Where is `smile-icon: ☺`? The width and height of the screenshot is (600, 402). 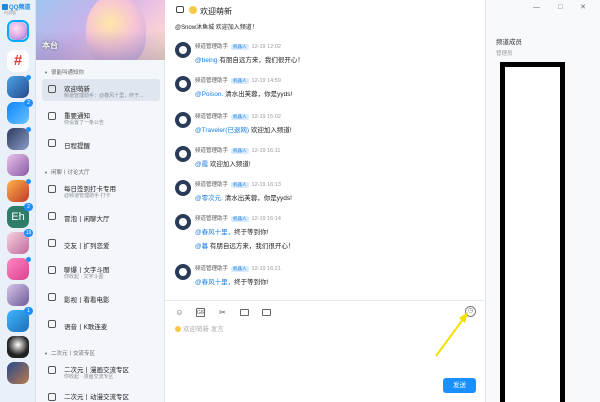 smile-icon: ☺ is located at coordinates (179, 312).